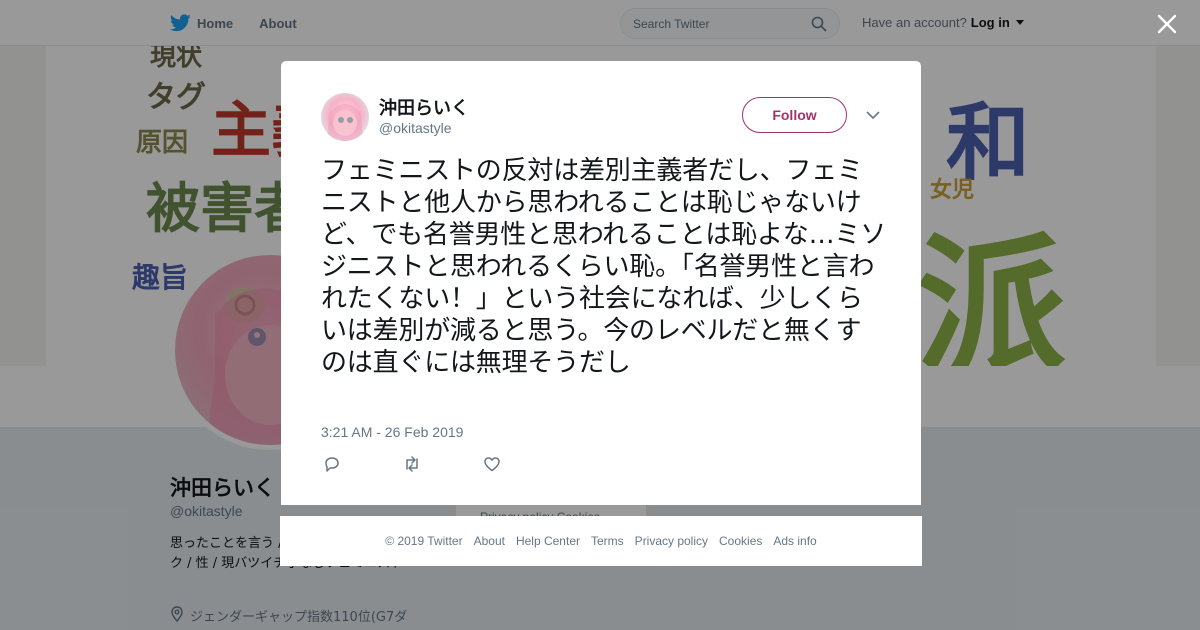 Image resolution: width=1200 pixels, height=630 pixels. Describe the element at coordinates (363, 465) in the screenshot. I see `reply-button` at that location.